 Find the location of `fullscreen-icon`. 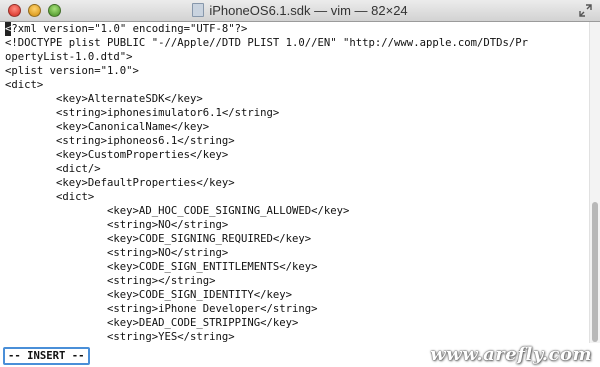

fullscreen-icon is located at coordinates (585, 10).